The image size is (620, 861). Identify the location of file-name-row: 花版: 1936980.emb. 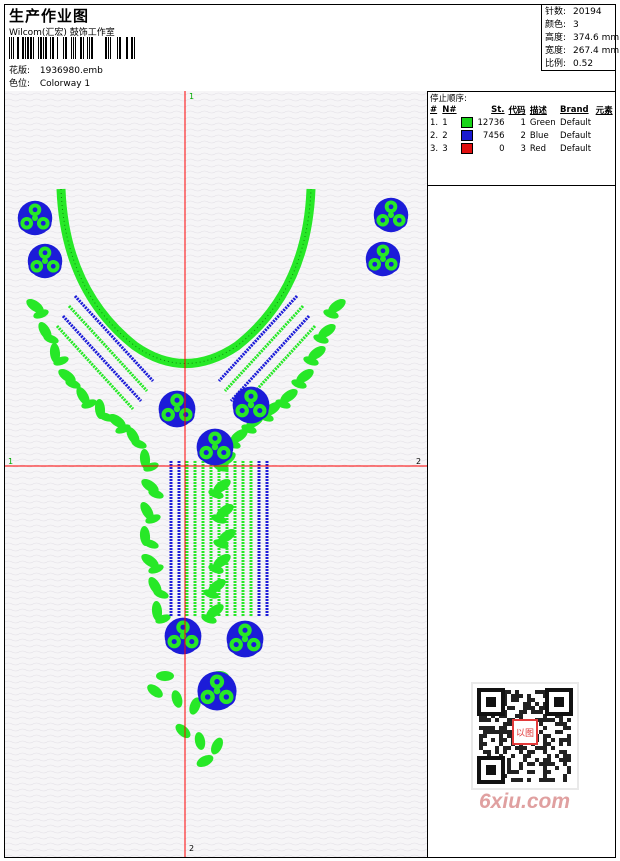
(56, 69).